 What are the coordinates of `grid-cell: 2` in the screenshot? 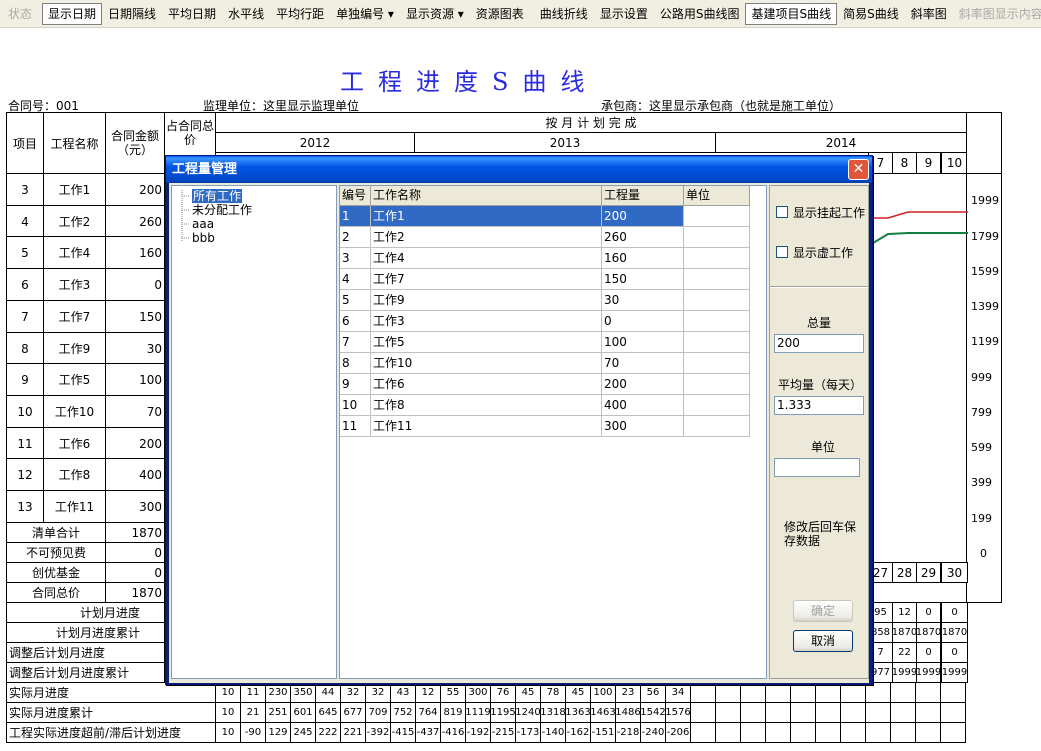 It's located at (355, 237).